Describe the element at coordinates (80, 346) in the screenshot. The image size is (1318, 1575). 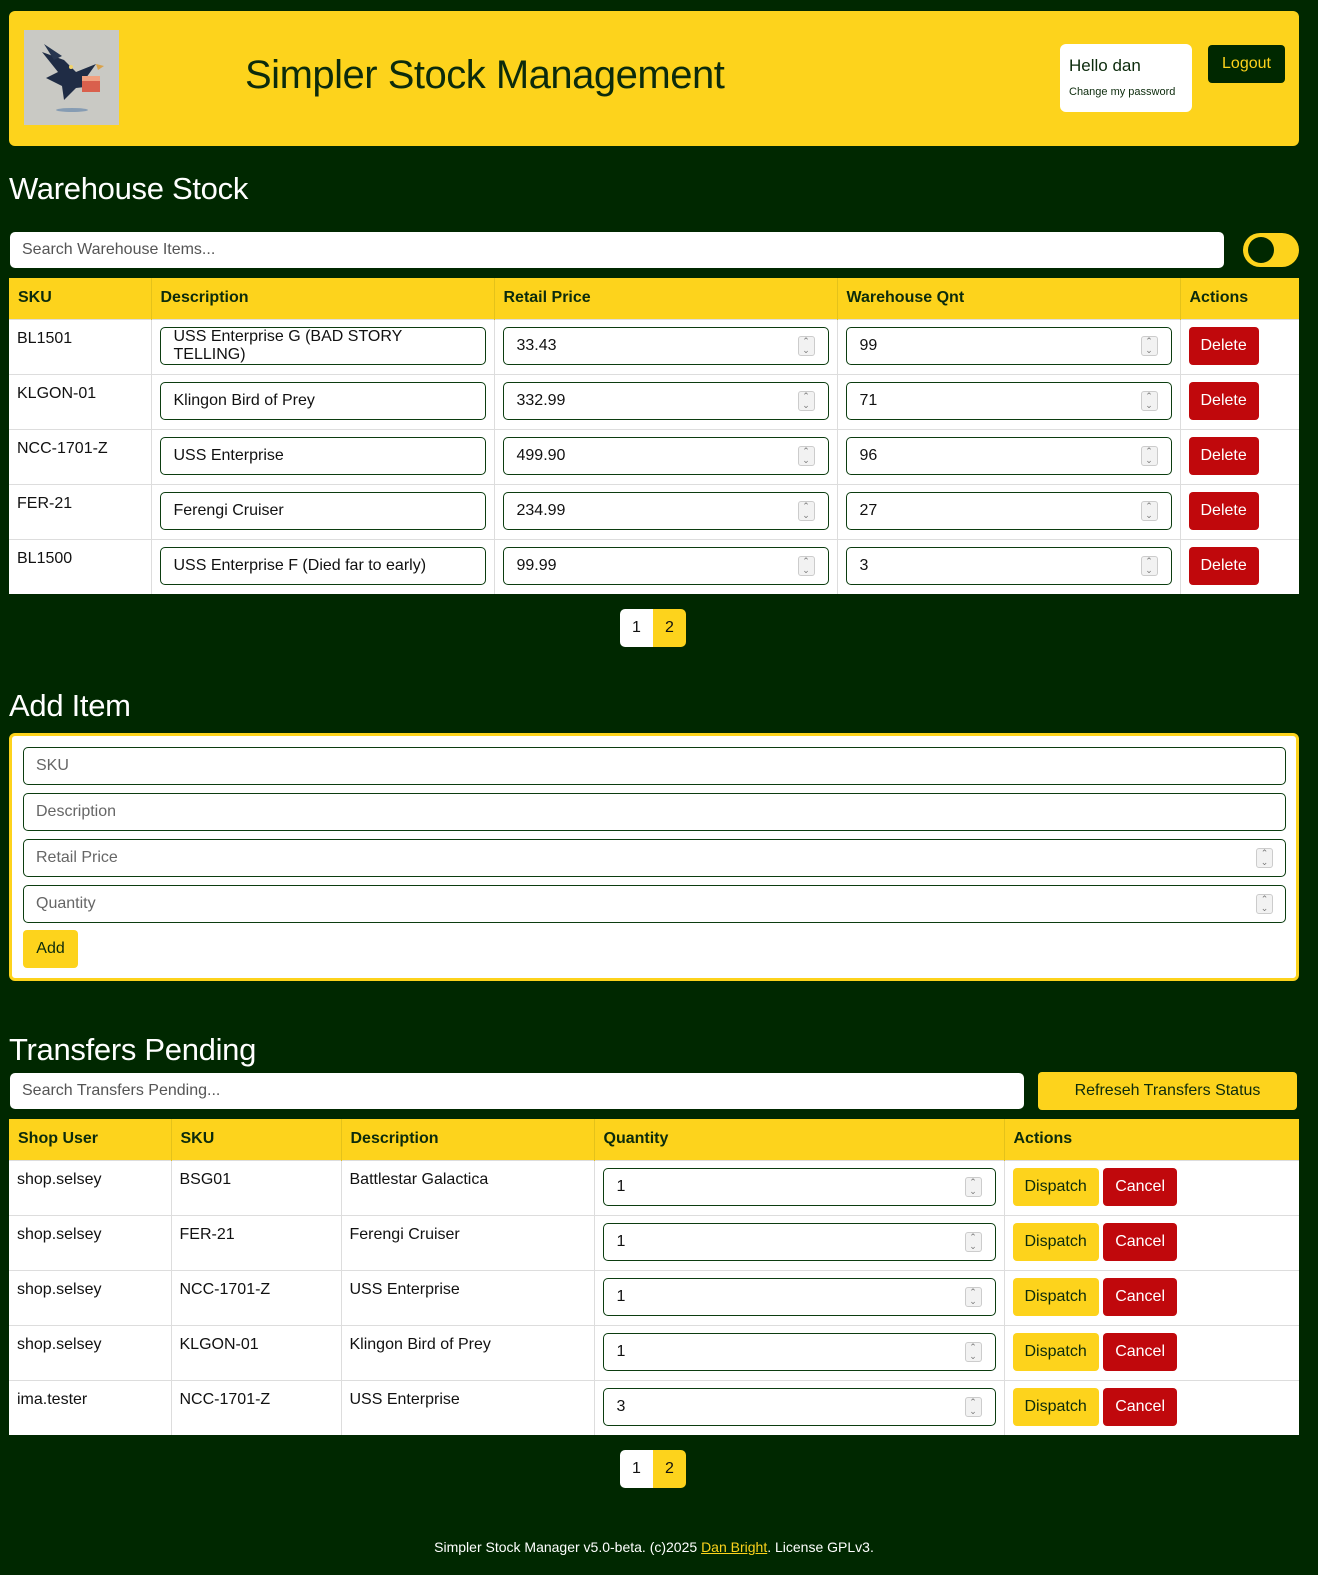
I see `sku-cell: BL1501` at that location.